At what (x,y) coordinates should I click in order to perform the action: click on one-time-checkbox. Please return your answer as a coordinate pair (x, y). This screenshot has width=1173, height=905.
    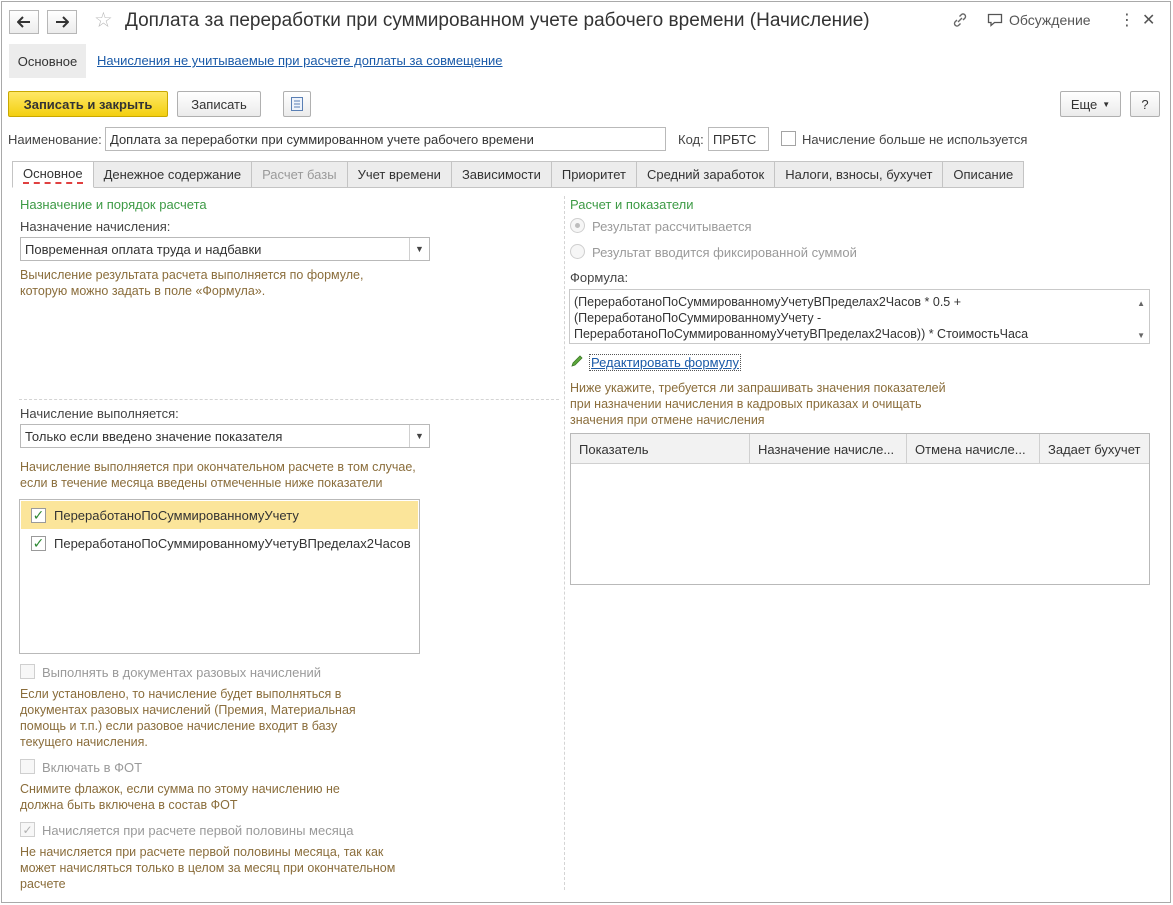
    Looking at the image, I should click on (27, 671).